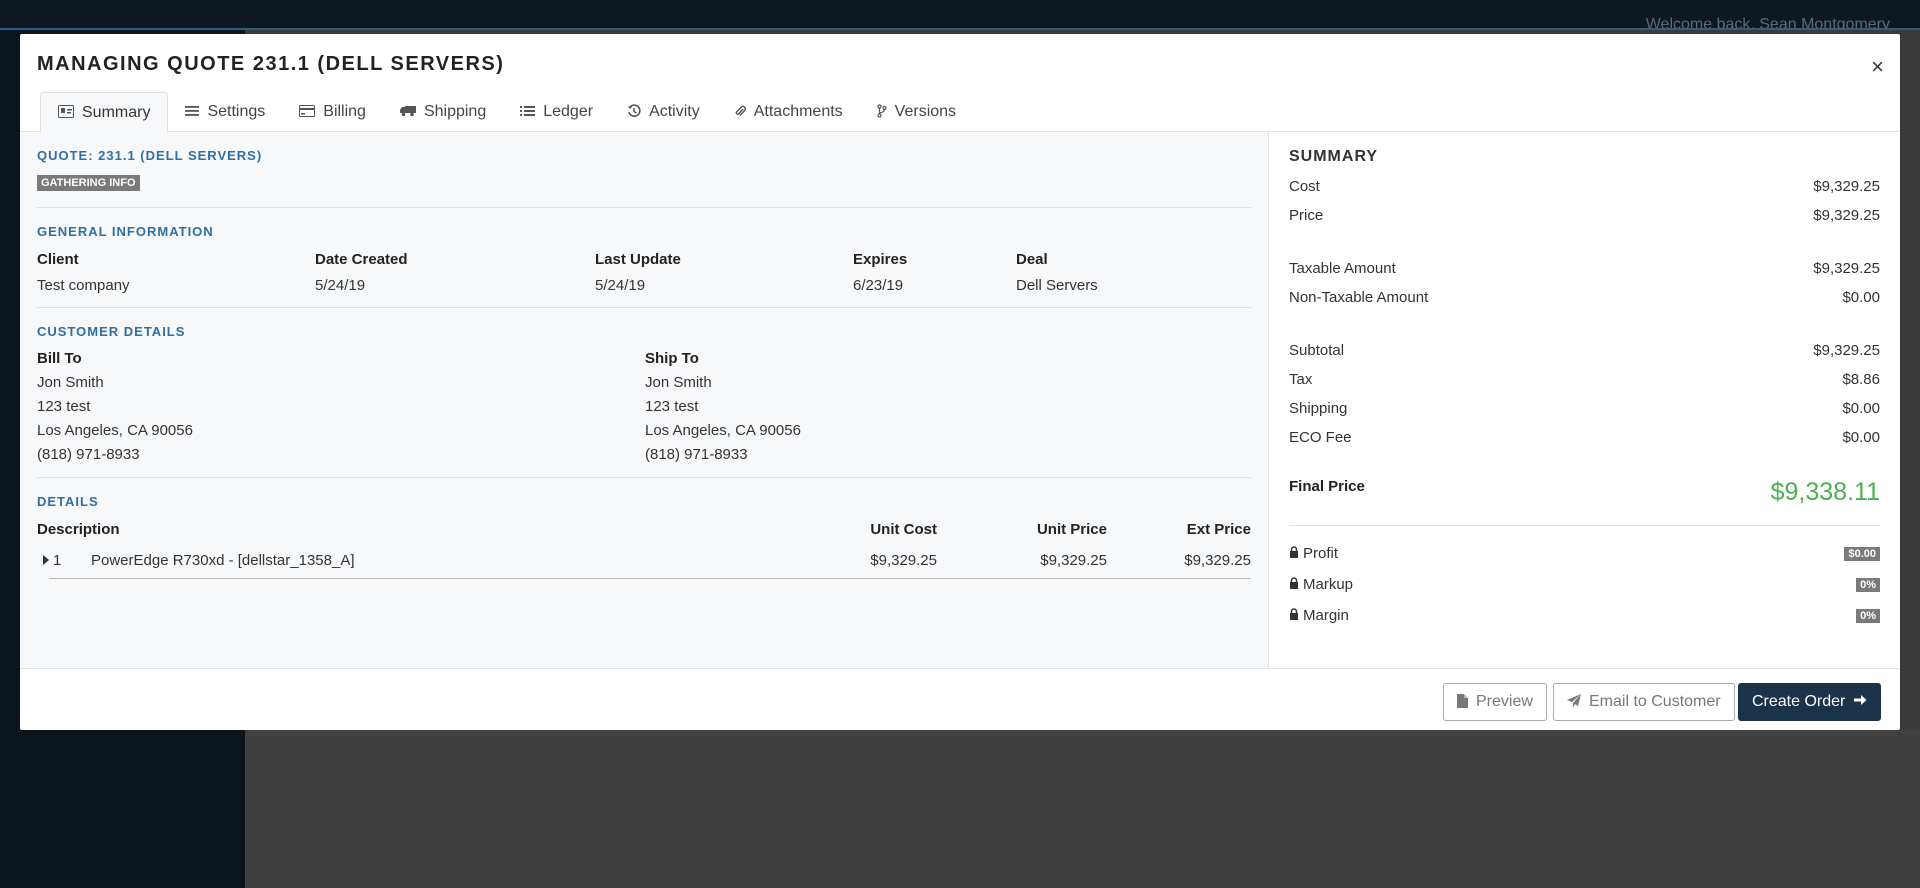 This screenshot has height=888, width=1920. What do you see at coordinates (1584, 186) in the screenshot?
I see `summary-cost-row: Cost $9,329.25` at bounding box center [1584, 186].